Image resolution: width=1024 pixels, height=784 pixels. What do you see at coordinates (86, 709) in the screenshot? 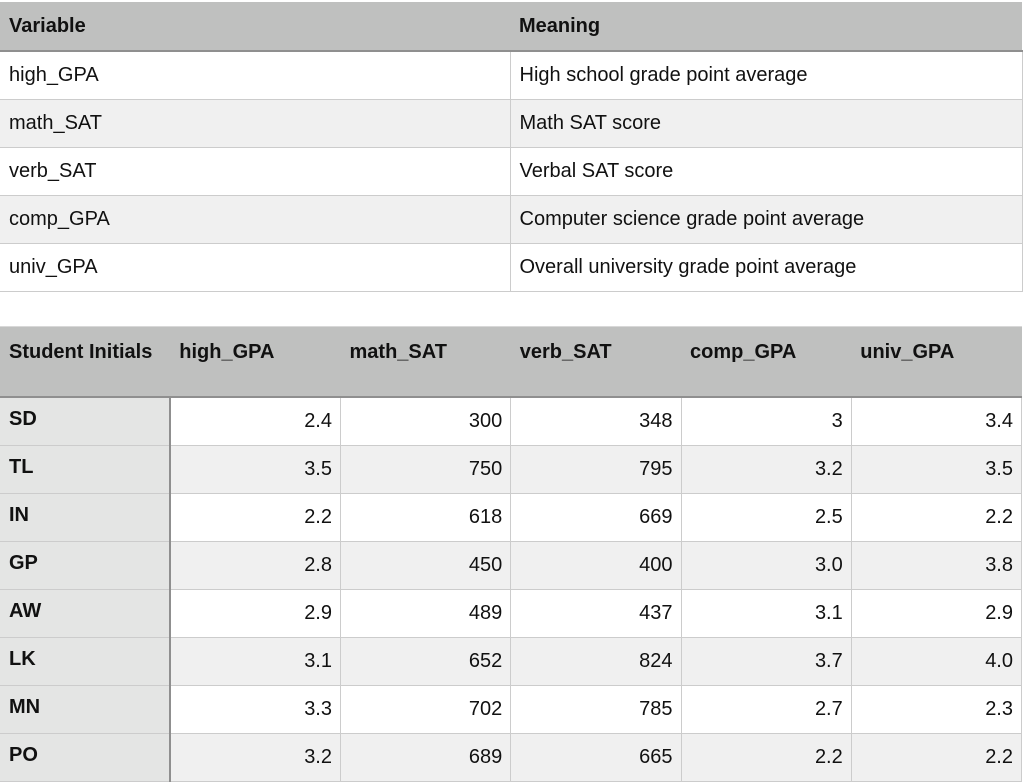
I see `student-initials-cell: MN` at bounding box center [86, 709].